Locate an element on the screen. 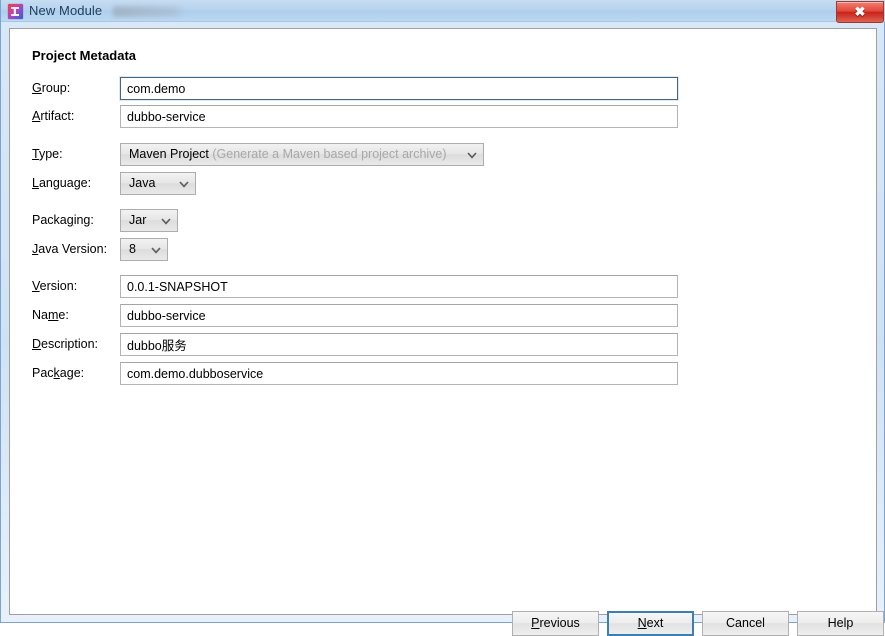 Image resolution: width=885 pixels, height=636 pixels. package-input is located at coordinates (399, 373).